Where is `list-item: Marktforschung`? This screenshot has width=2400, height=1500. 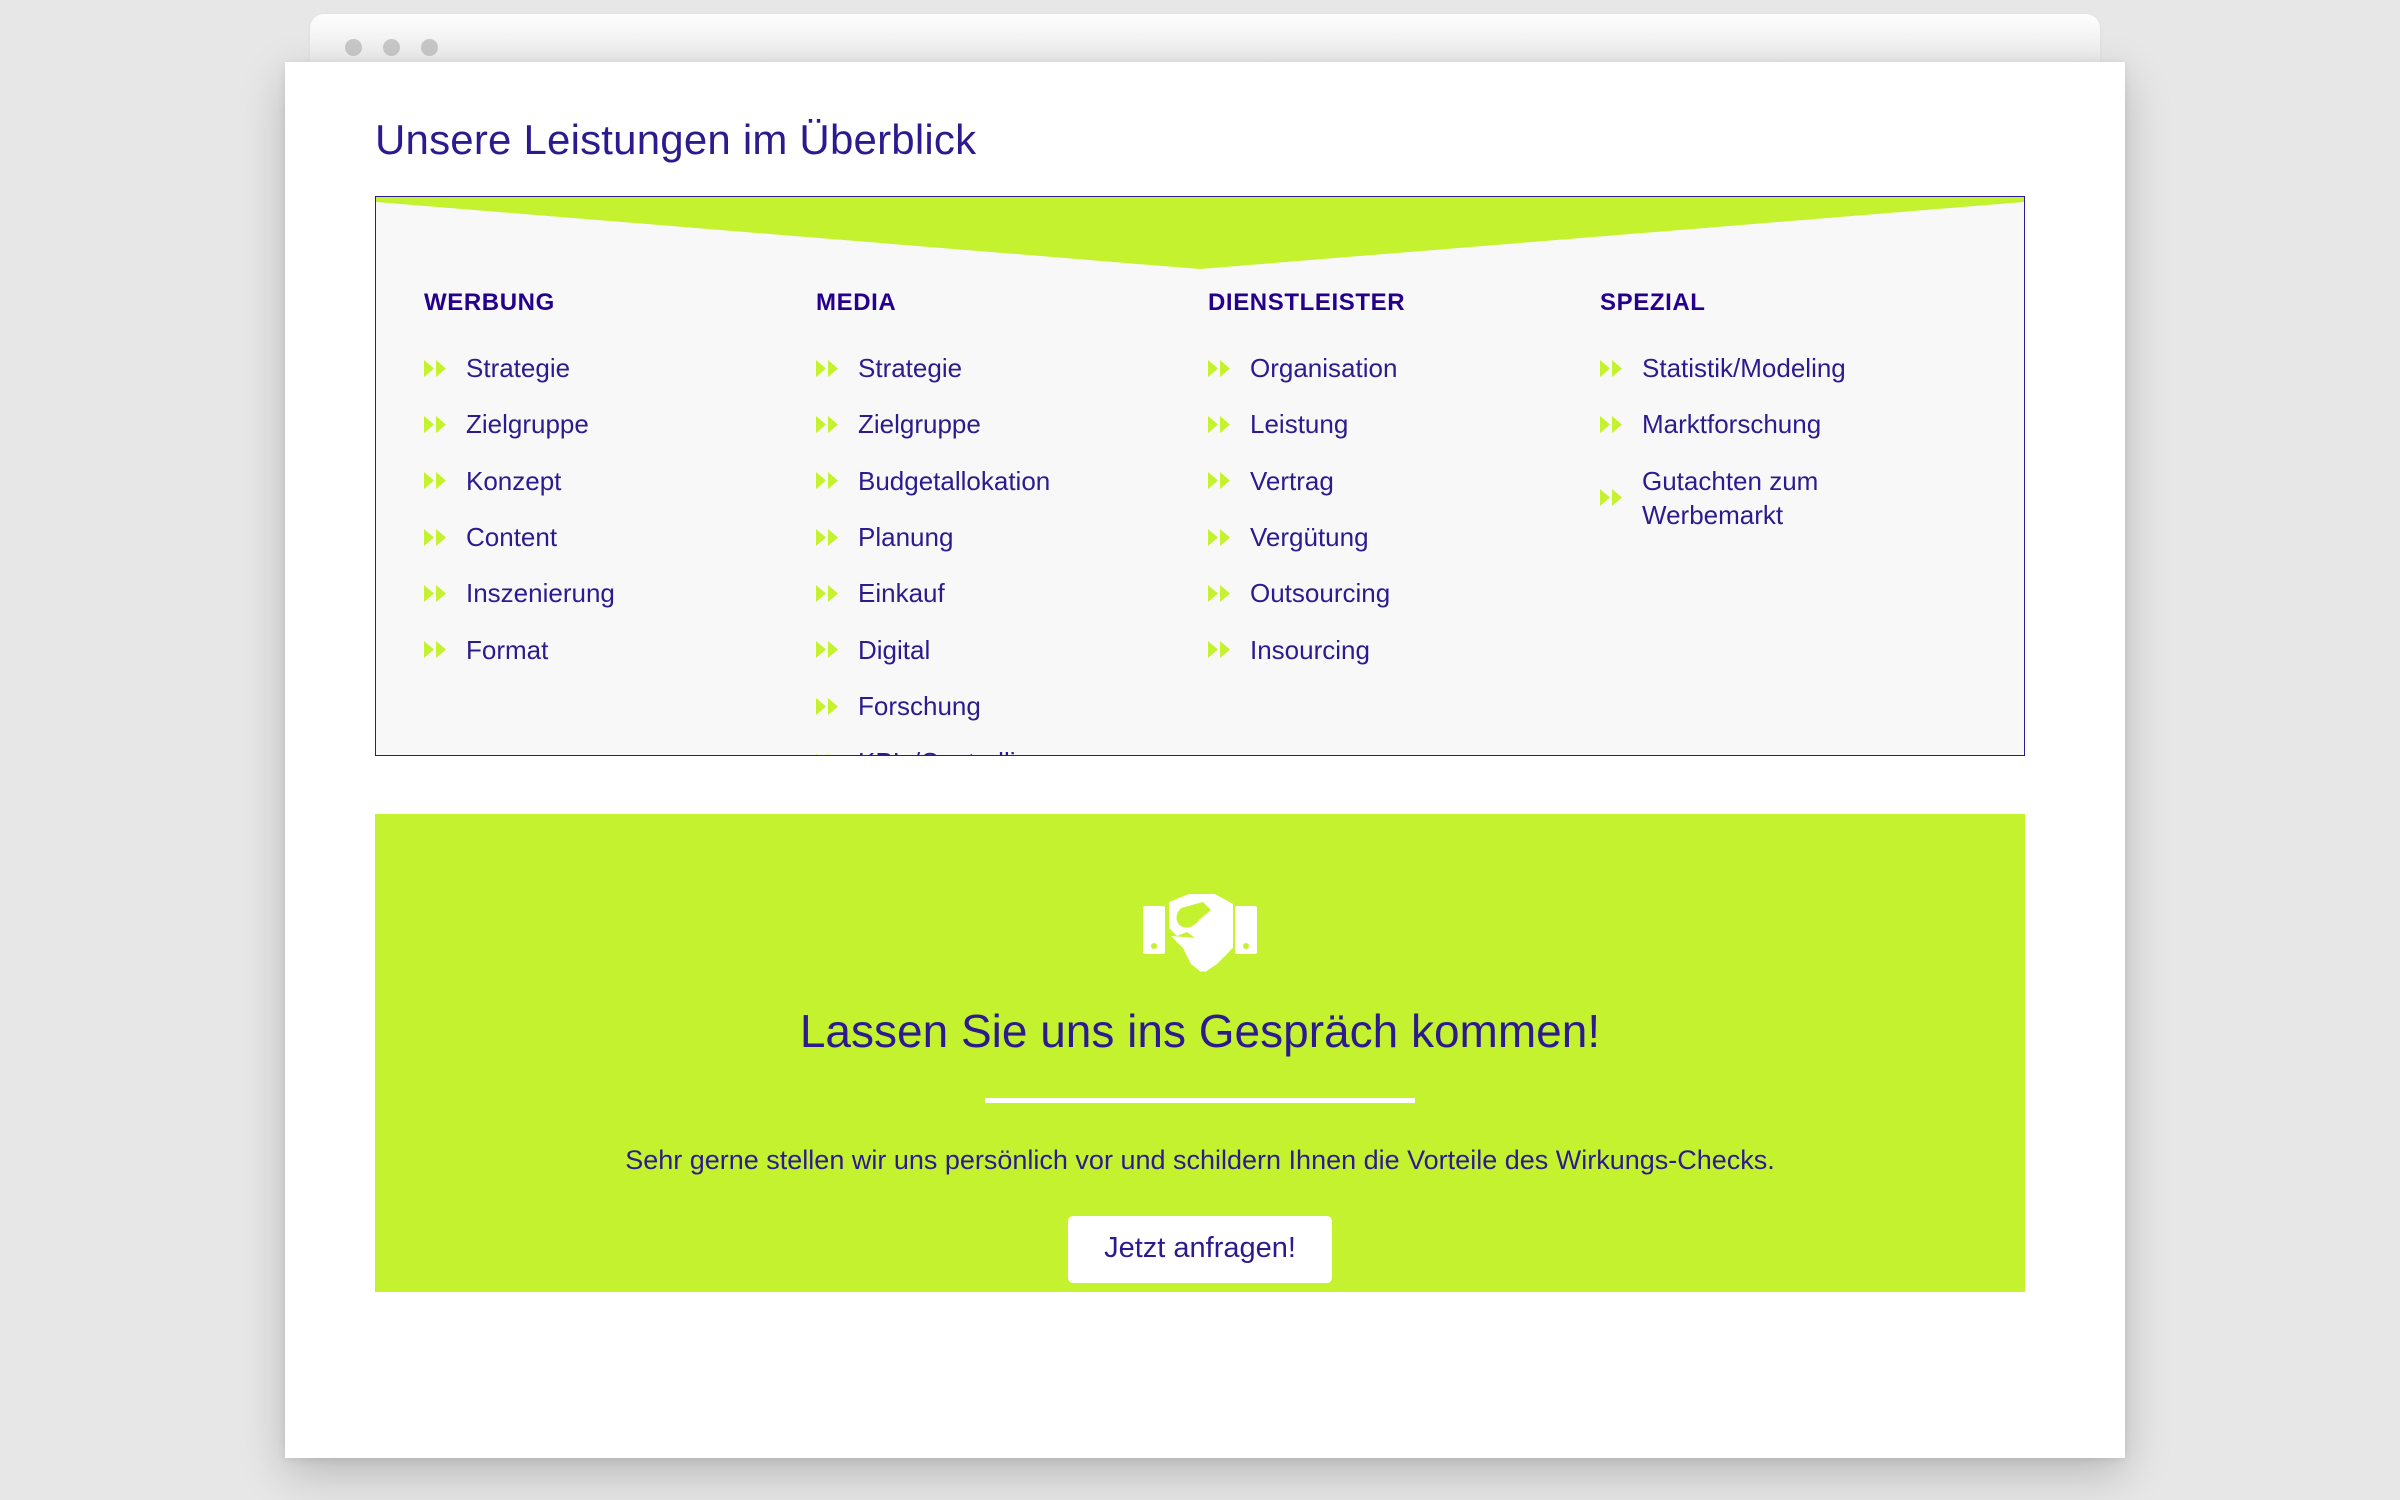 list-item: Marktforschung is located at coordinates (1796, 424).